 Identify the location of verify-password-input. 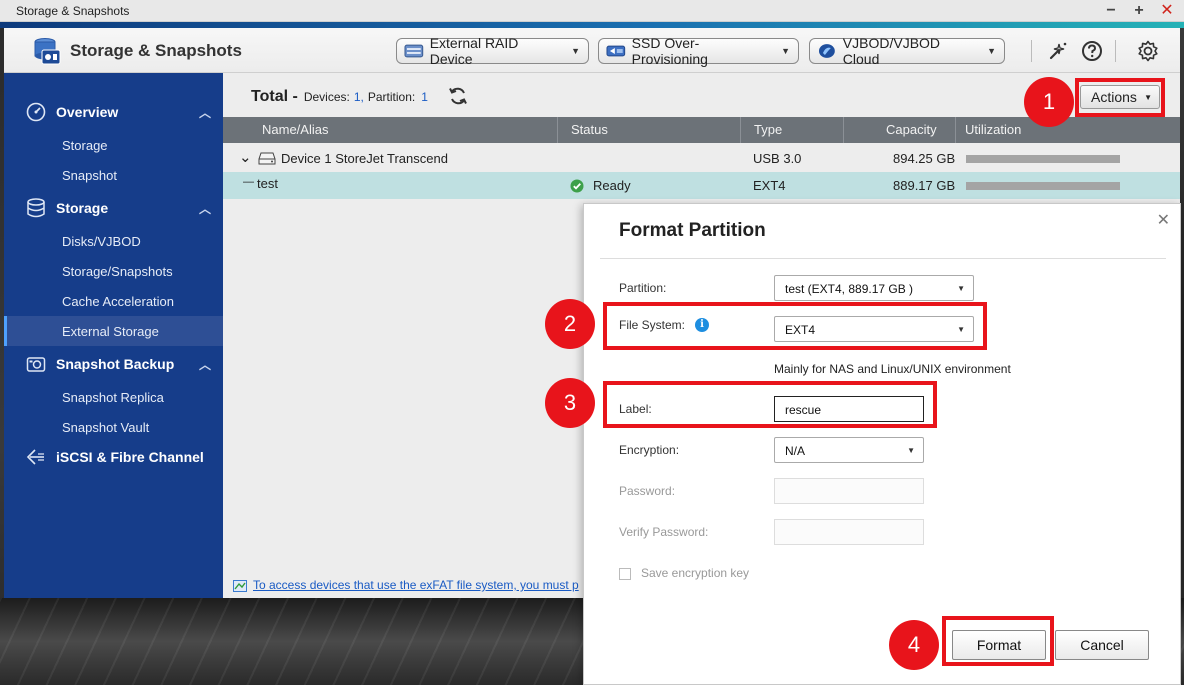
(849, 532).